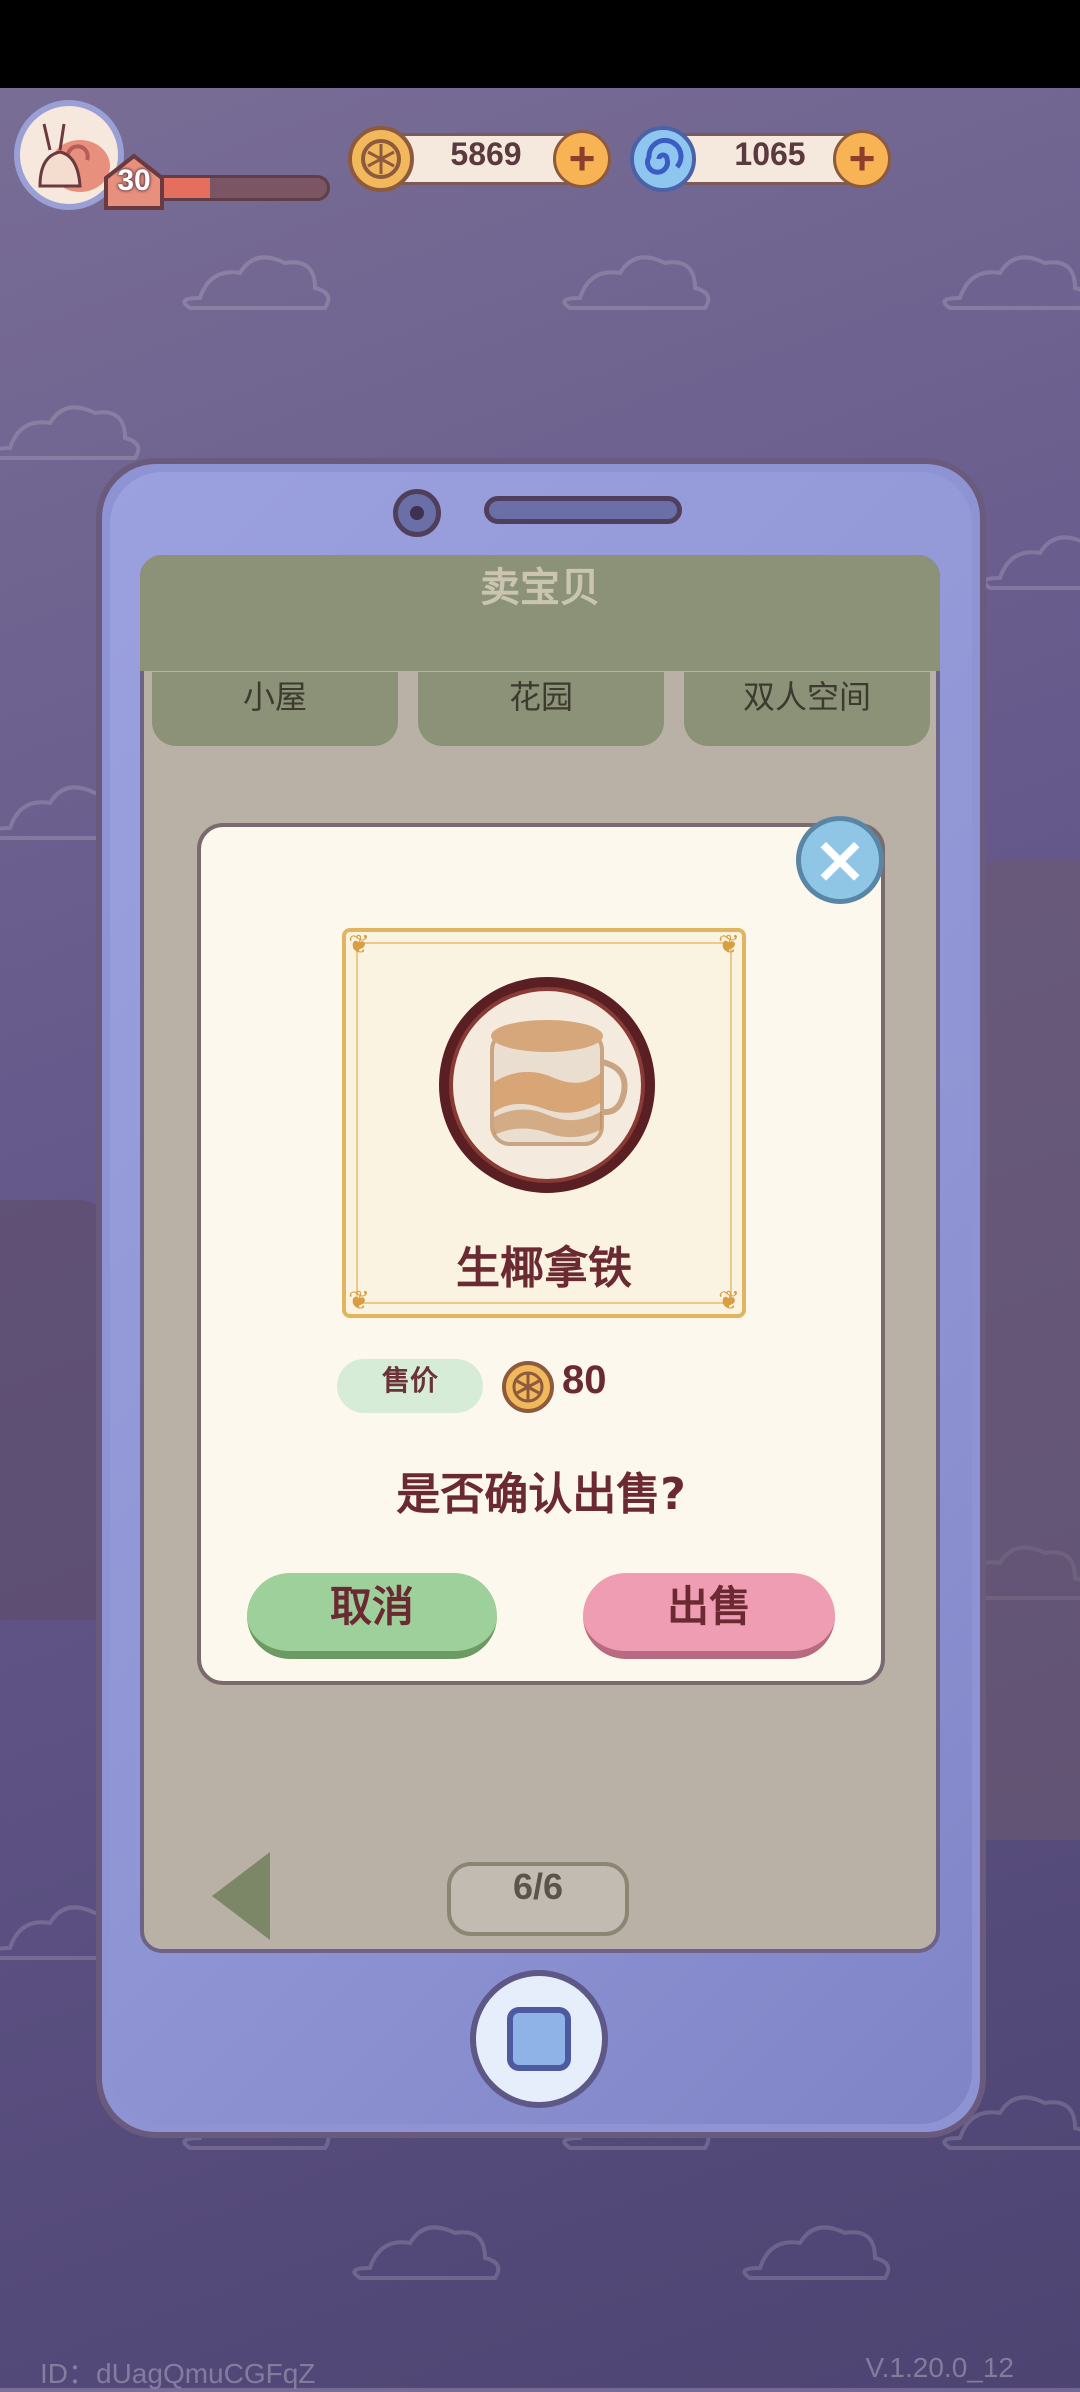 The width and height of the screenshot is (1080, 2392). I want to click on cancel-button: 取消, so click(372, 1616).